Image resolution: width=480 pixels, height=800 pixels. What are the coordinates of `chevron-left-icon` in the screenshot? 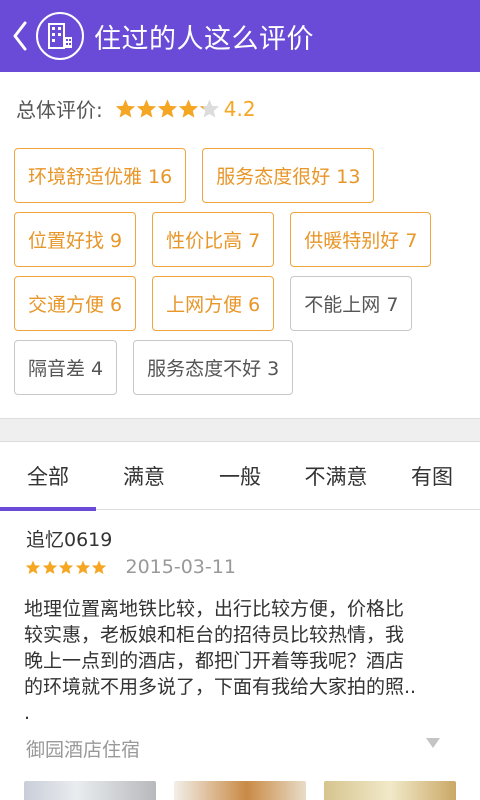 It's located at (20, 36).